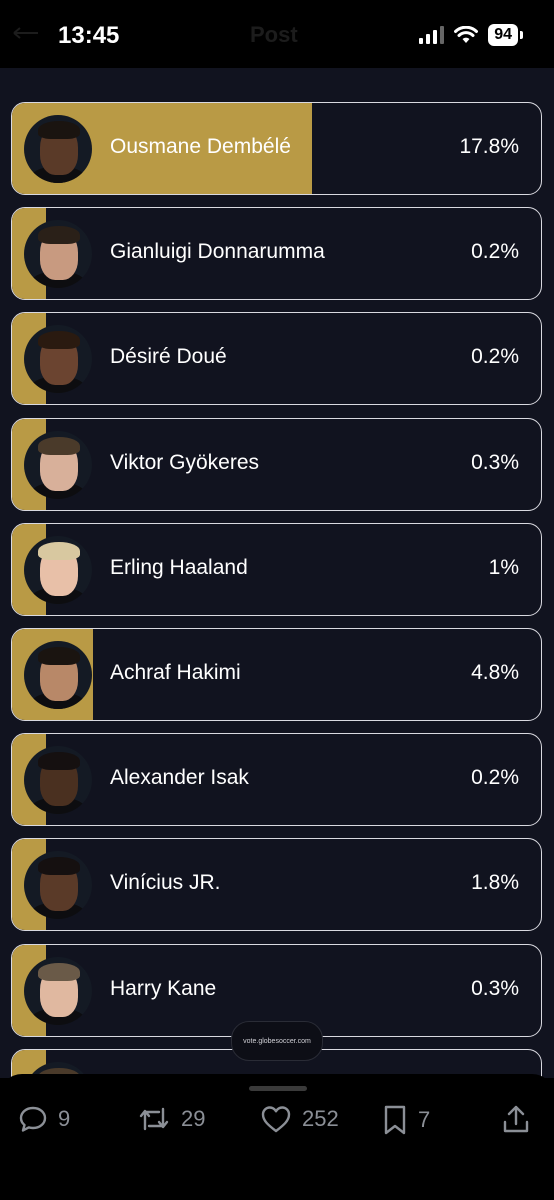  Describe the element at coordinates (320, 1118) in the screenshot. I see `like-count: 252` at that location.